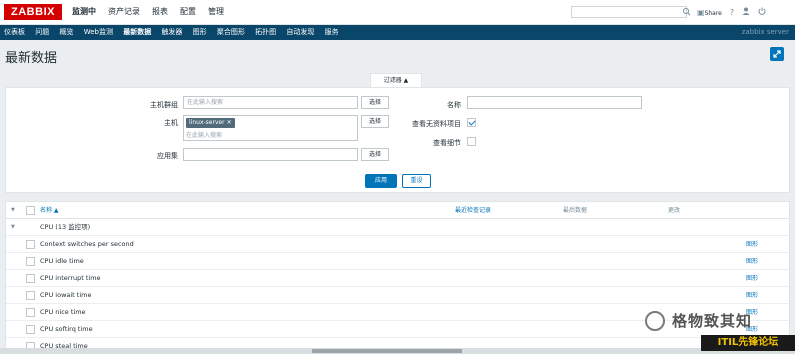 This screenshot has width=795, height=354. What do you see at coordinates (454, 105) in the screenshot?
I see `name-label: 名称` at bounding box center [454, 105].